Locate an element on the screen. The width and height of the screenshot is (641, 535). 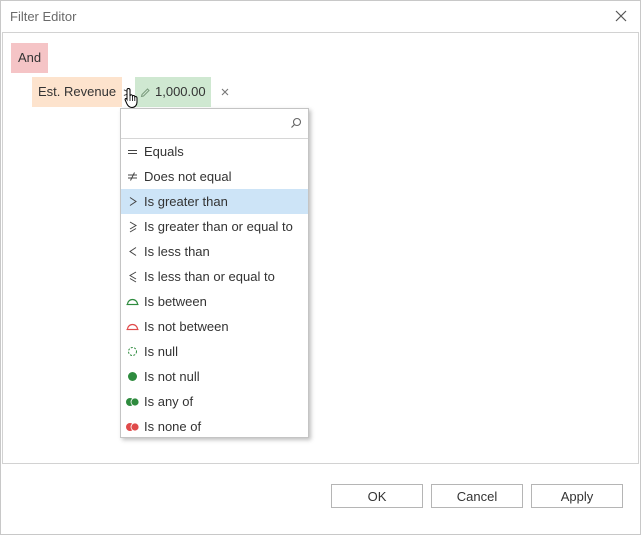
greater-than-icon is located at coordinates (132, 201).